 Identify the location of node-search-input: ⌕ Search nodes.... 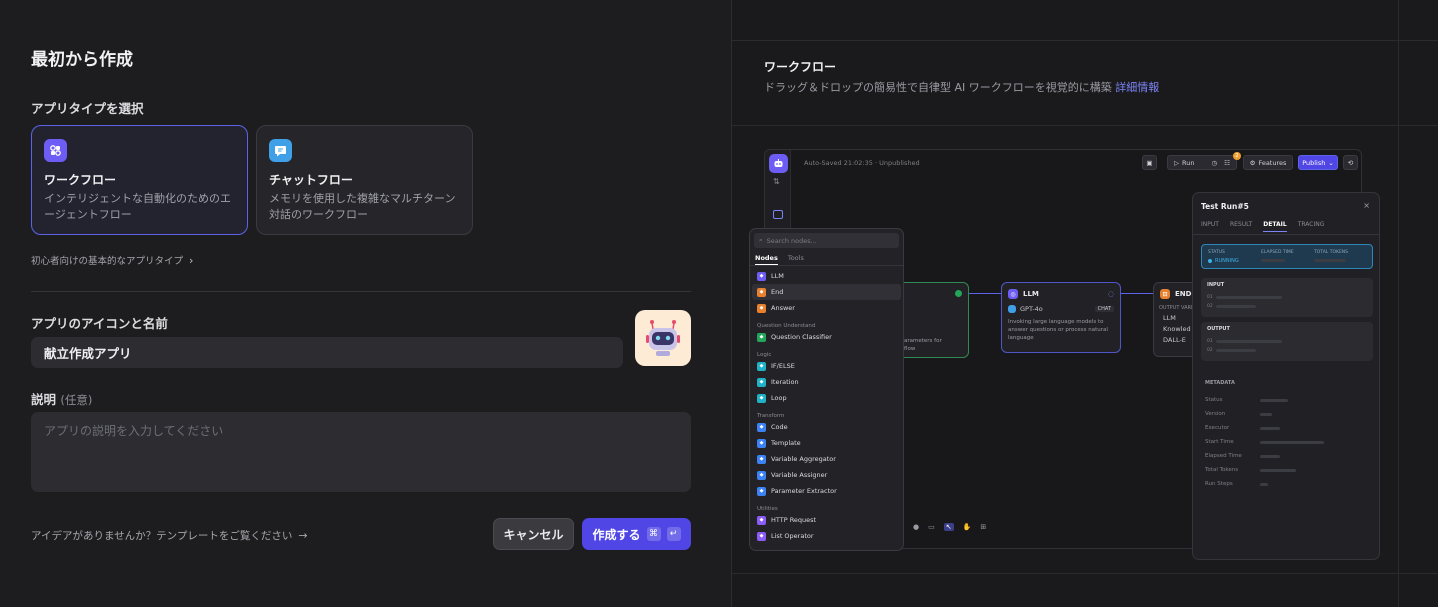
(826, 240).